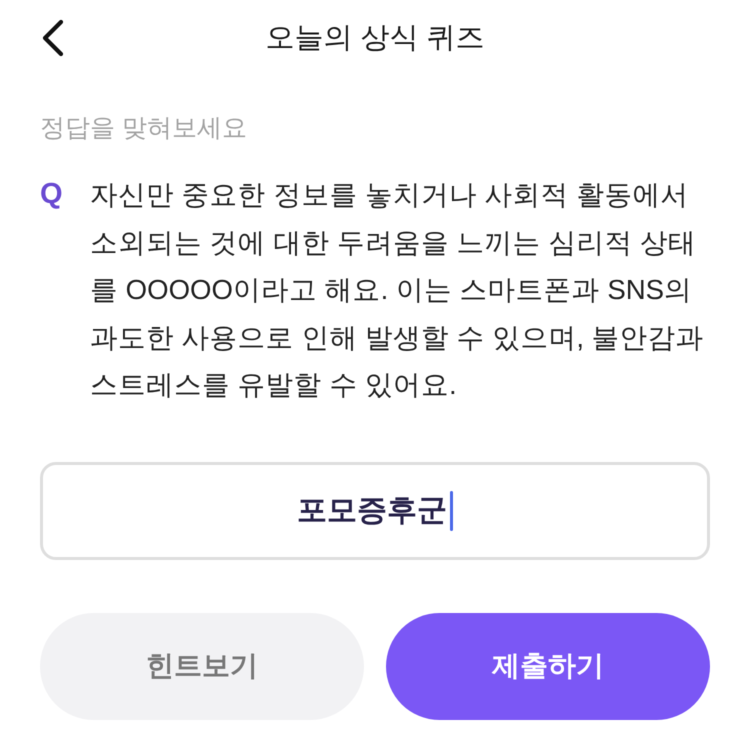  What do you see at coordinates (144, 128) in the screenshot?
I see `instruction-text: 정답을 맞혀보세요` at bounding box center [144, 128].